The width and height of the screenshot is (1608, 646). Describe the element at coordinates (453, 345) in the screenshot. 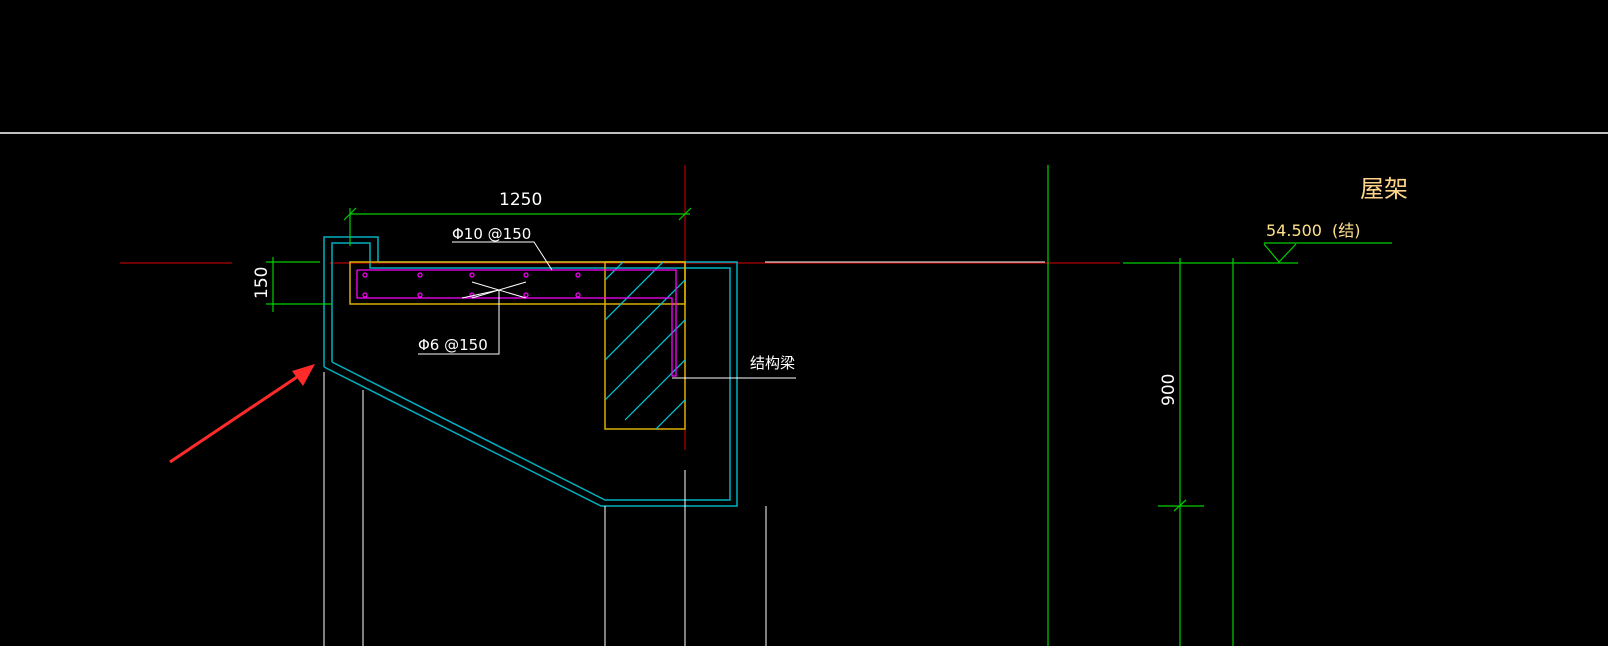

I see `rebar-dist-label: Φ6 @150` at that location.